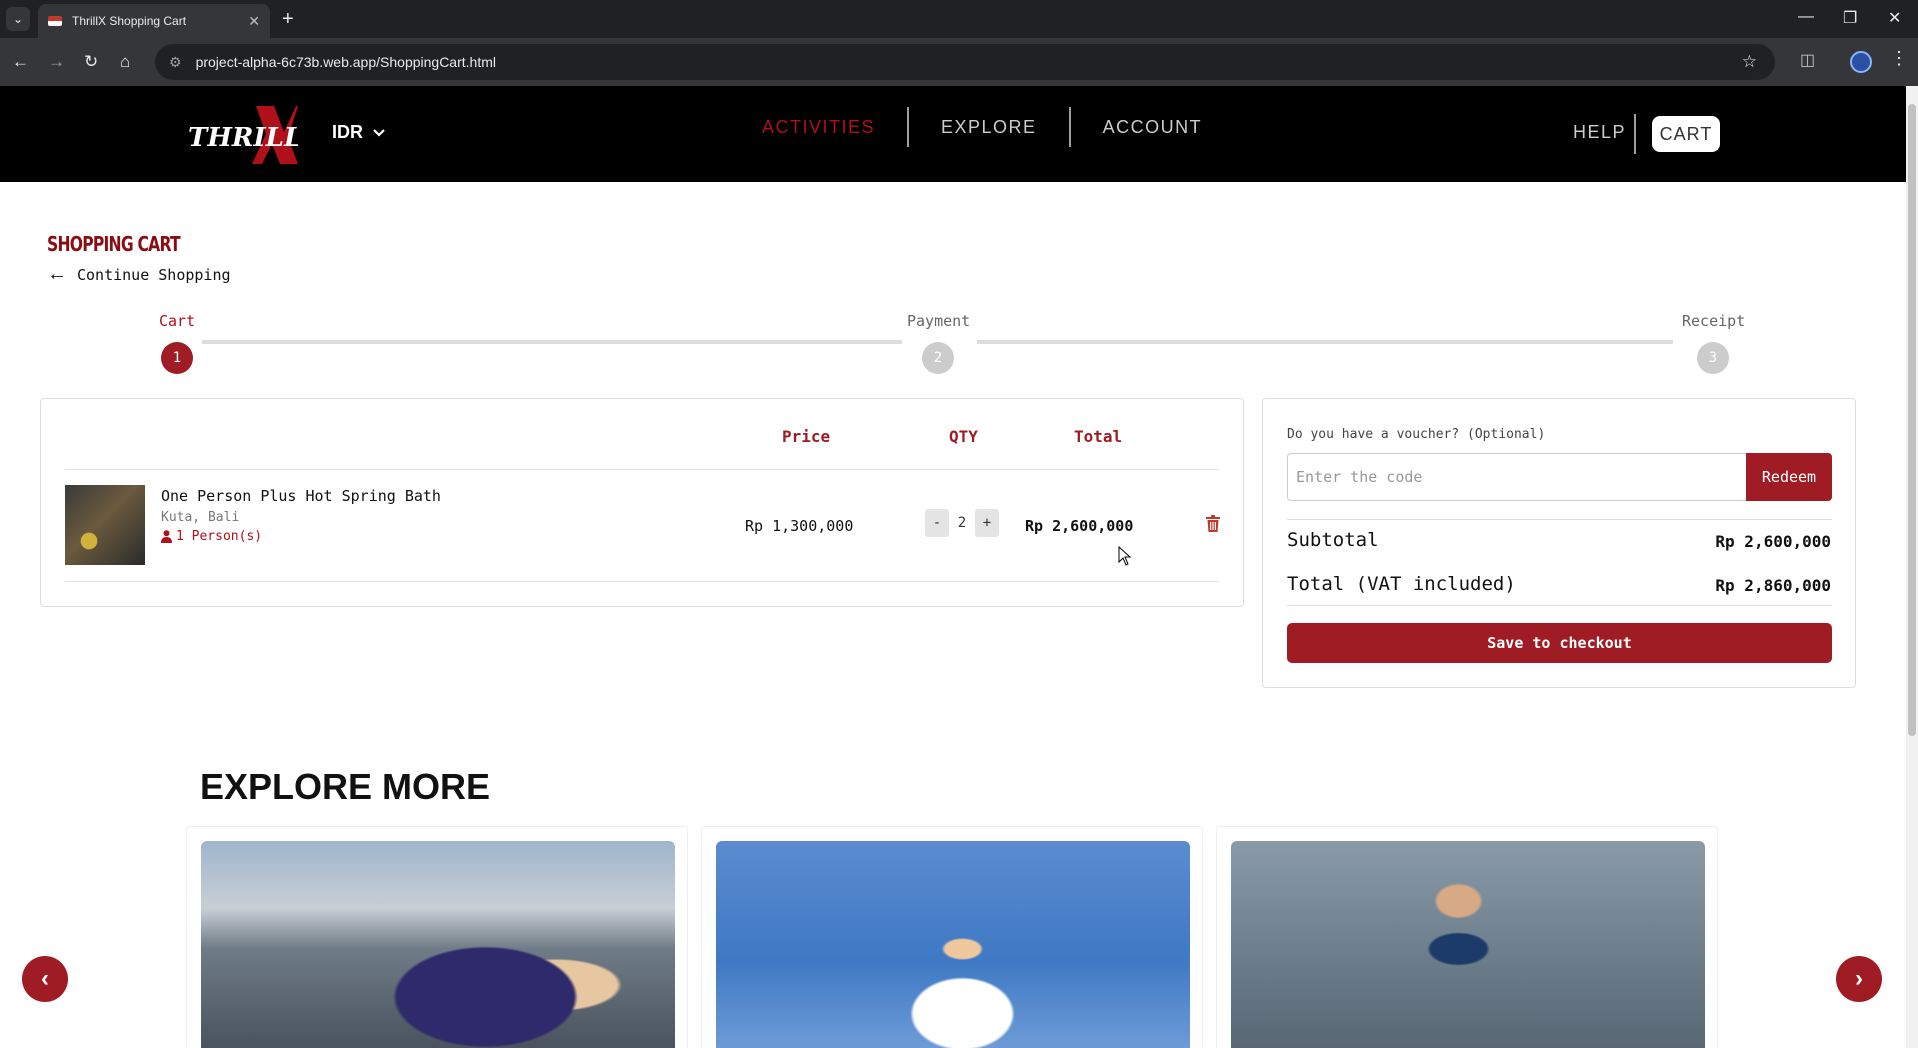 This screenshot has width=1918, height=1048. Describe the element at coordinates (1333, 540) in the screenshot. I see `subtotal-label: Subtotal` at that location.